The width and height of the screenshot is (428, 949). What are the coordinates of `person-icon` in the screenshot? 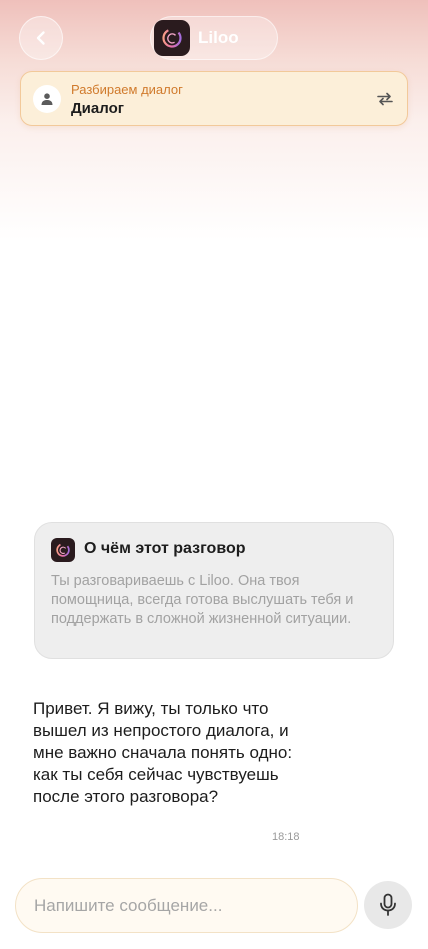 It's located at (47, 99).